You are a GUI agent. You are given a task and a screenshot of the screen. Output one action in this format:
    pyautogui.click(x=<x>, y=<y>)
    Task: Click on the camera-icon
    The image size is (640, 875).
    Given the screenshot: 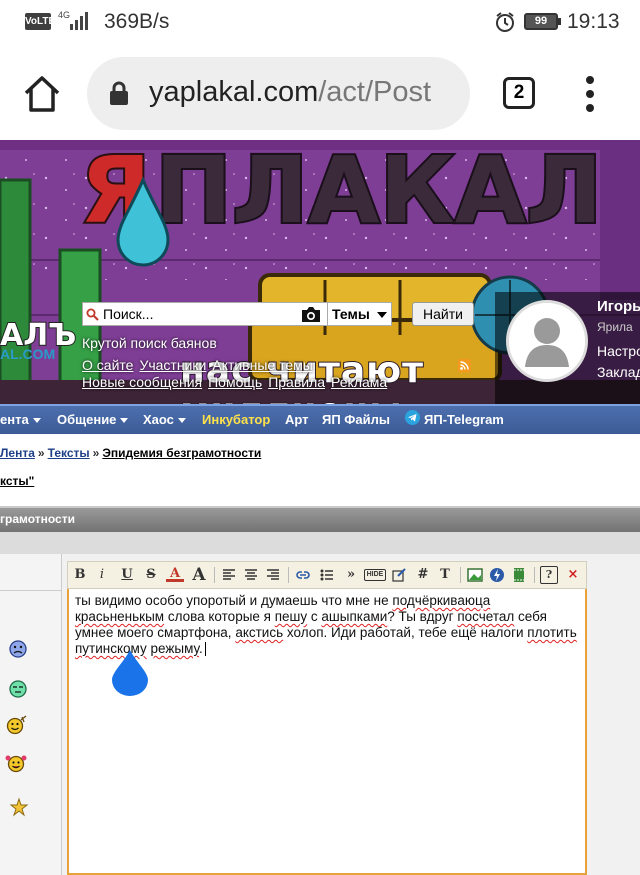 What is the action you would take?
    pyautogui.click(x=311, y=314)
    